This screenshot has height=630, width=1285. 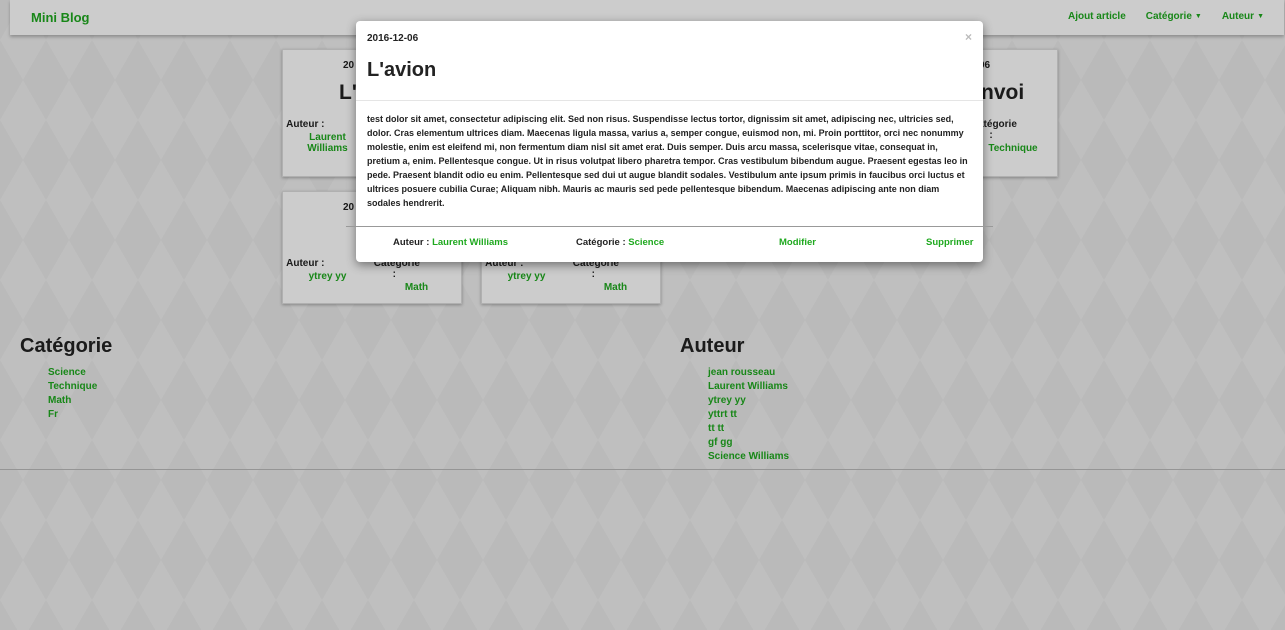 I want to click on edit-button: Modifier, so click(x=797, y=242).